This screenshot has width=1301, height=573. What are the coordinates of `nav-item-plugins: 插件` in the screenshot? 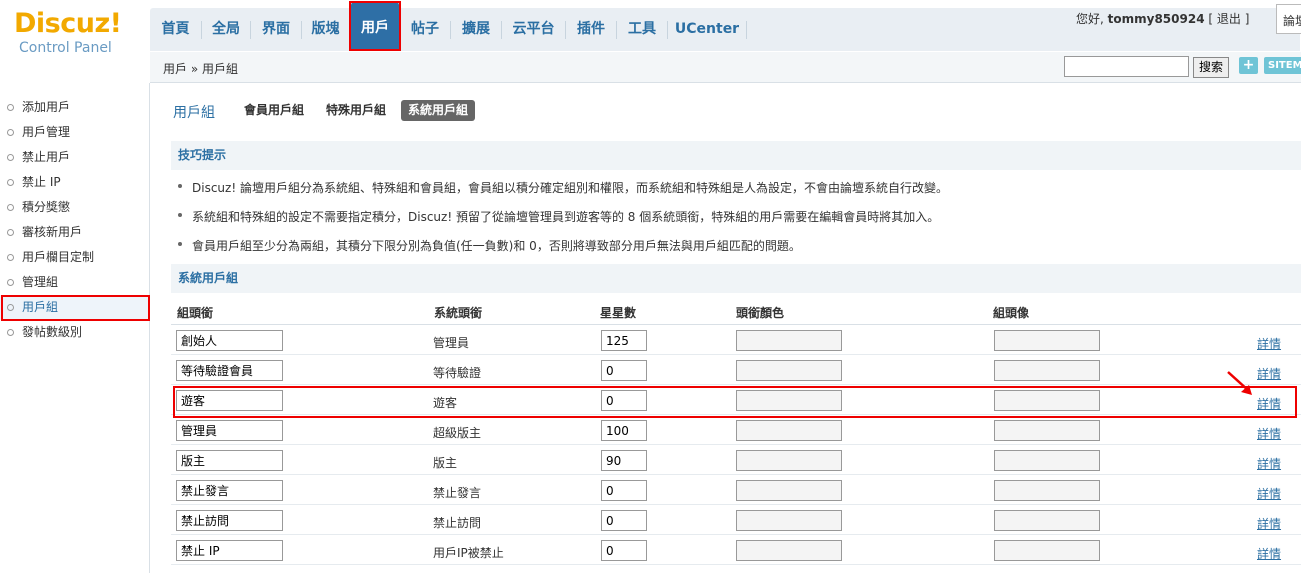 It's located at (591, 29).